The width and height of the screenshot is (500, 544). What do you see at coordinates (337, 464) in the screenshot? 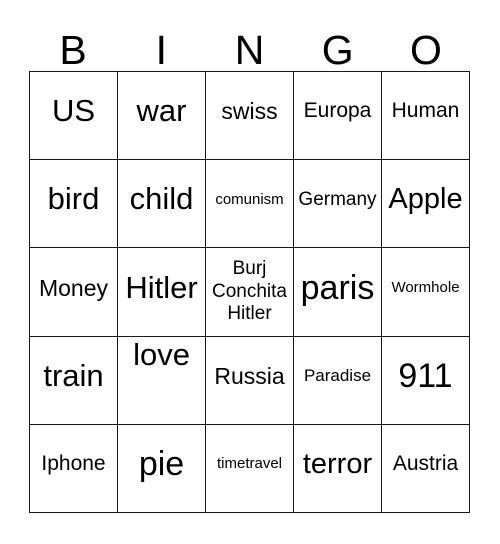
I see `bingo-cell-label: terror` at bounding box center [337, 464].